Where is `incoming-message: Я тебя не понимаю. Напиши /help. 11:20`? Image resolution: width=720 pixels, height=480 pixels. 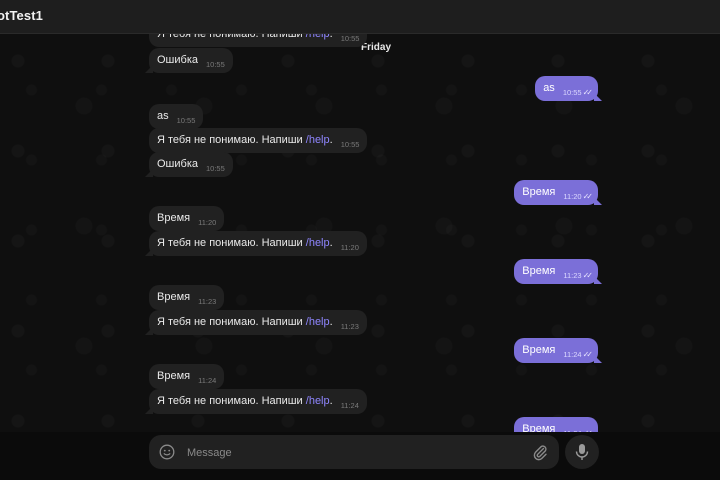 incoming-message: Я тебя не понимаю. Напиши /help. 11:20 is located at coordinates (256, 243).